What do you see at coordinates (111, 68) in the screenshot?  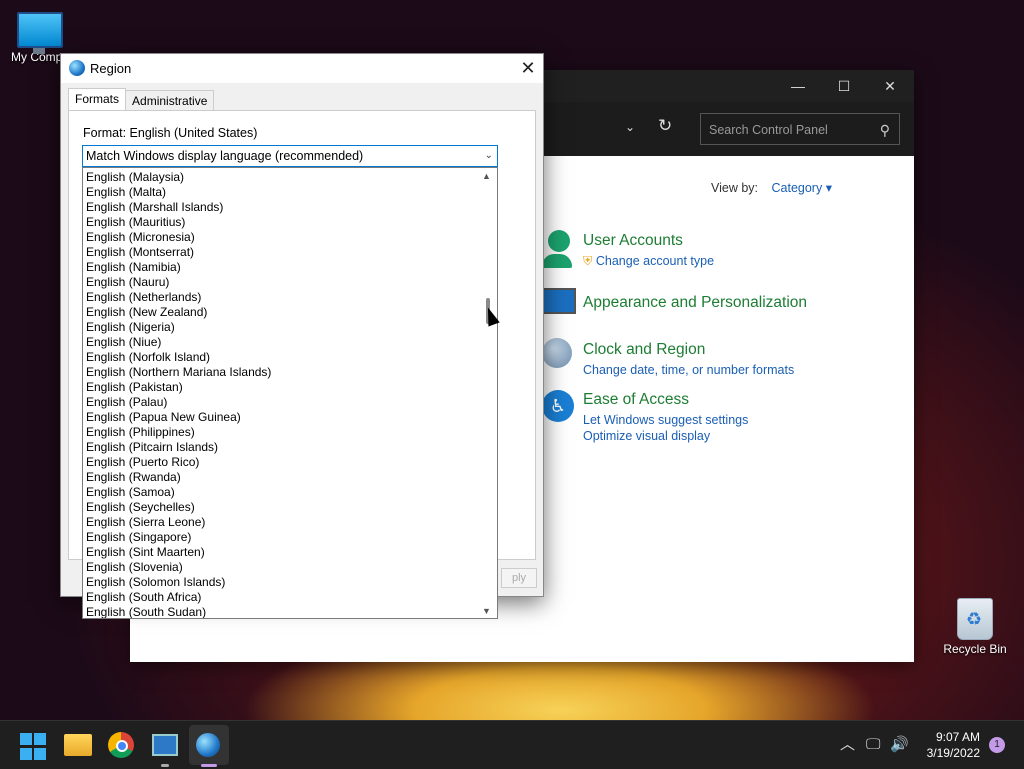 I see `dialog-title: Region` at bounding box center [111, 68].